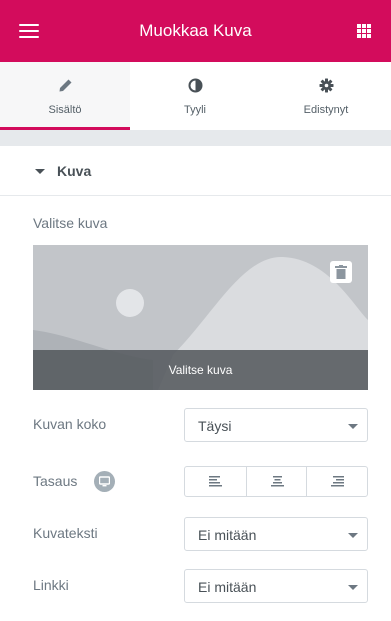 This screenshot has width=391, height=621. Describe the element at coordinates (326, 86) in the screenshot. I see `gear-icon` at that location.